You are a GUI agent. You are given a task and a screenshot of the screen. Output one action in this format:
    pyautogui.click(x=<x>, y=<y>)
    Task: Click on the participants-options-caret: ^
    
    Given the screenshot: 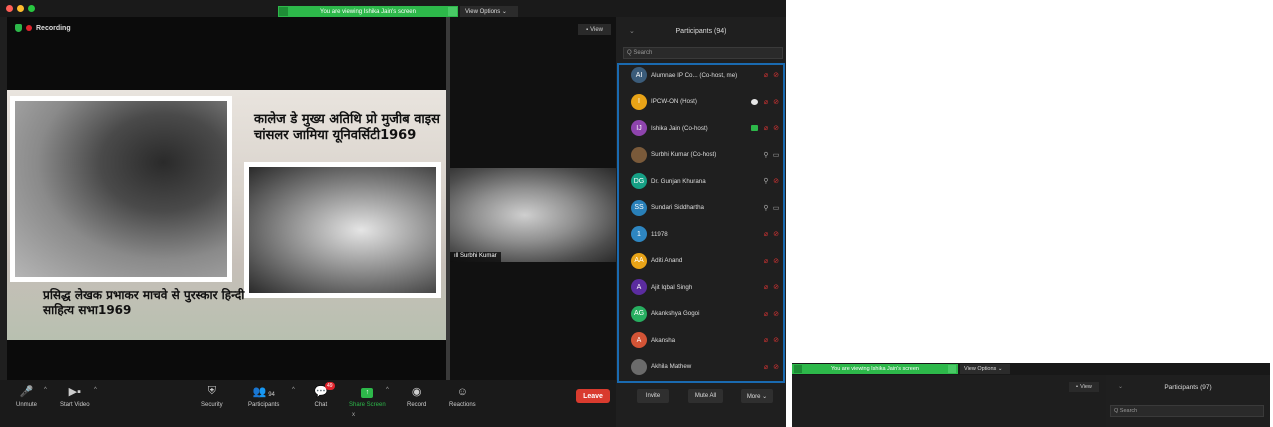 What is the action you would take?
    pyautogui.click(x=293, y=390)
    